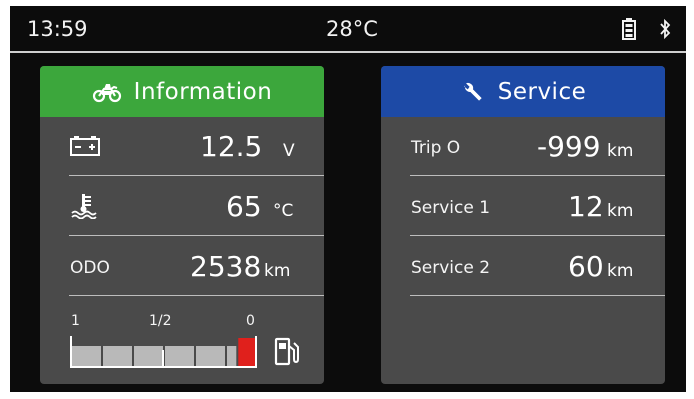  I want to click on fuel-gauge, so click(163, 352).